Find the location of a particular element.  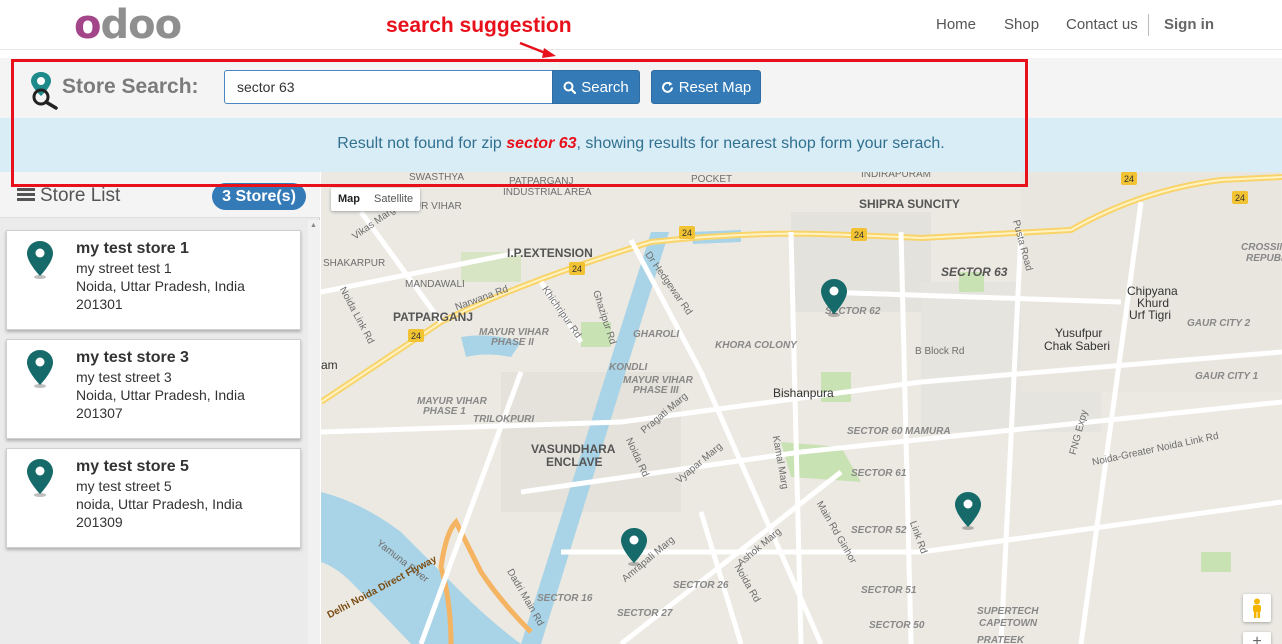

message-zip: sector 63 is located at coordinates (541, 143).